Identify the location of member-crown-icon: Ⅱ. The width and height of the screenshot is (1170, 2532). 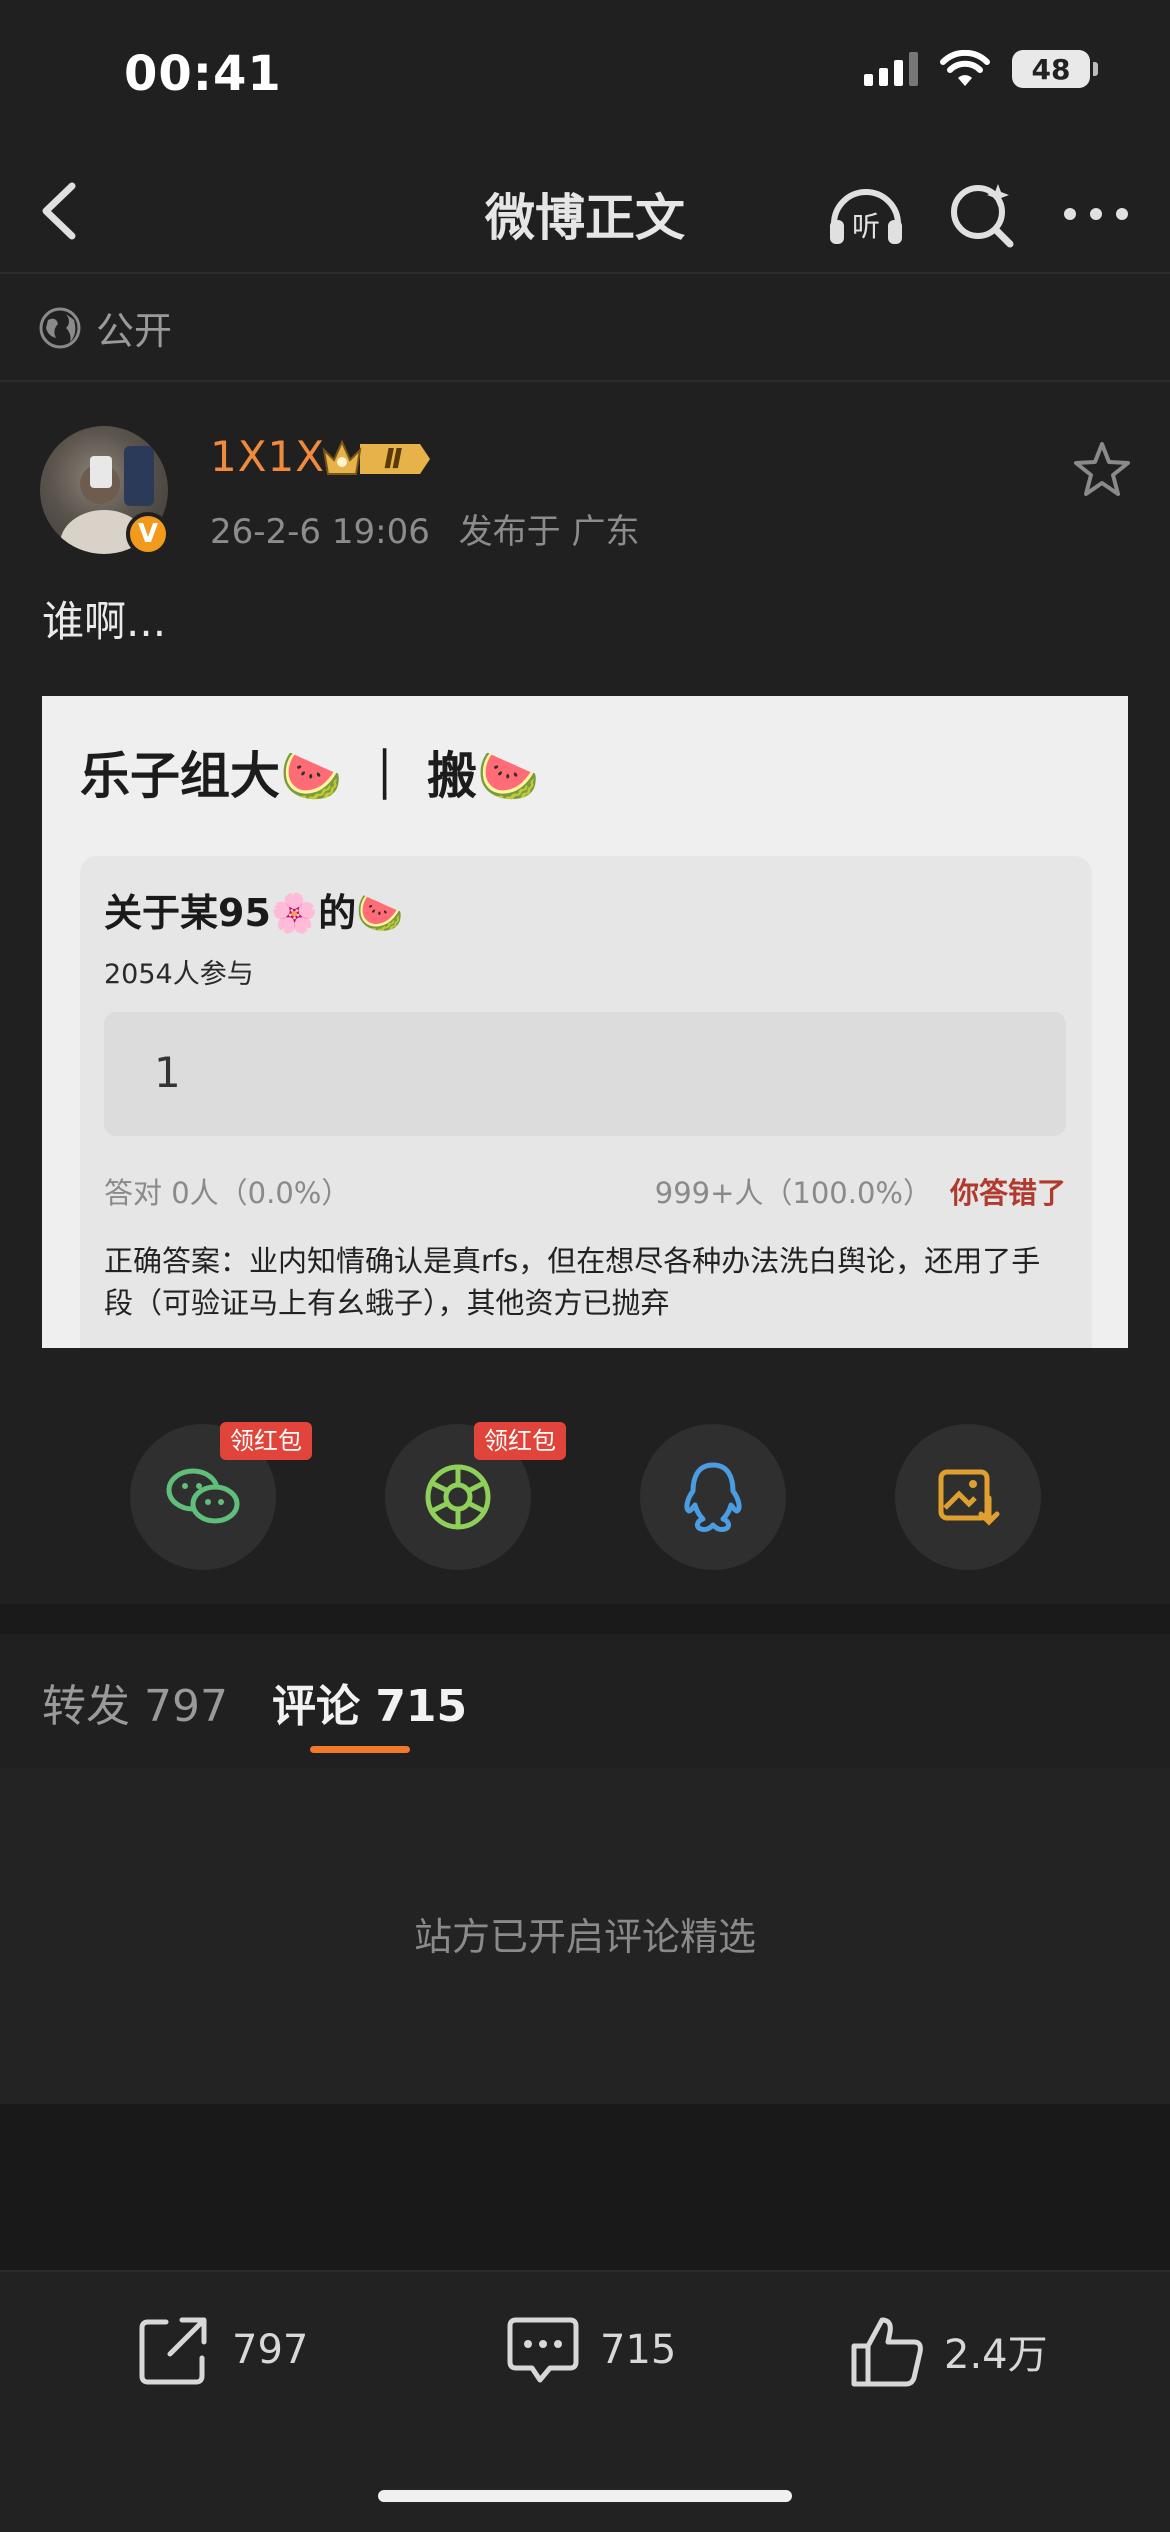
(378, 461).